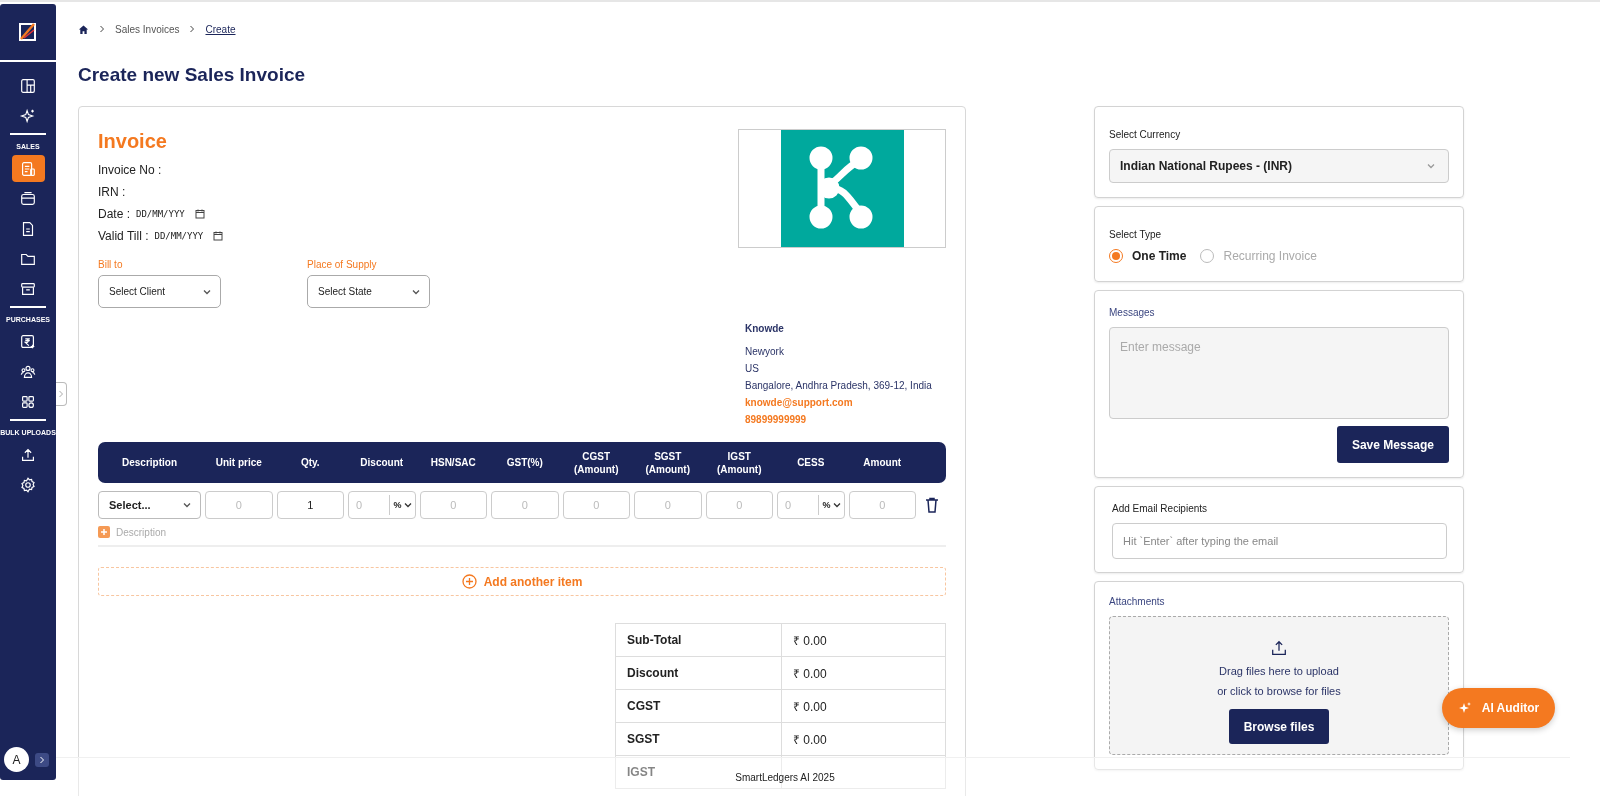 The image size is (1600, 796). Describe the element at coordinates (28, 85) in the screenshot. I see `layout-icon` at that location.